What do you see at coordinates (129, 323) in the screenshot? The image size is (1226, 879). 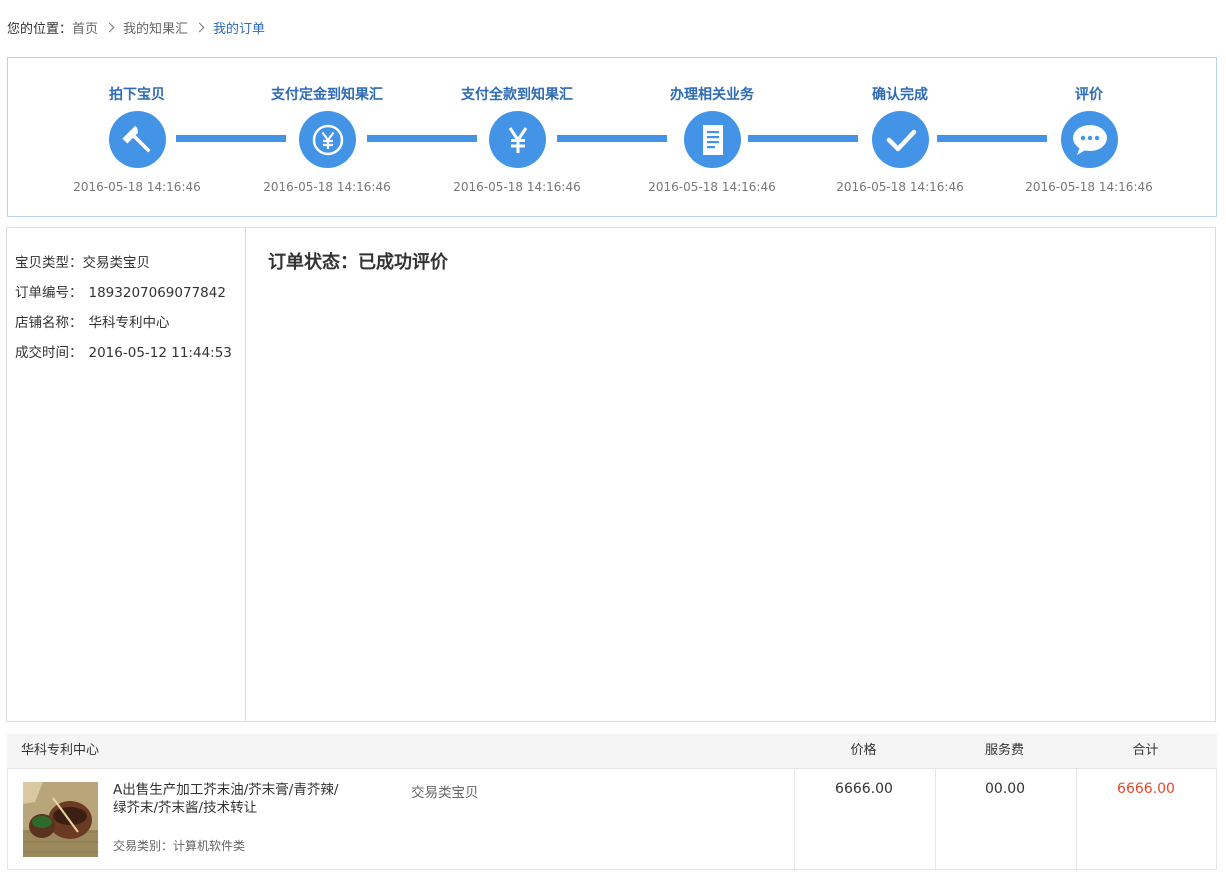 I see `shop-name-value: 华科专利中心` at bounding box center [129, 323].